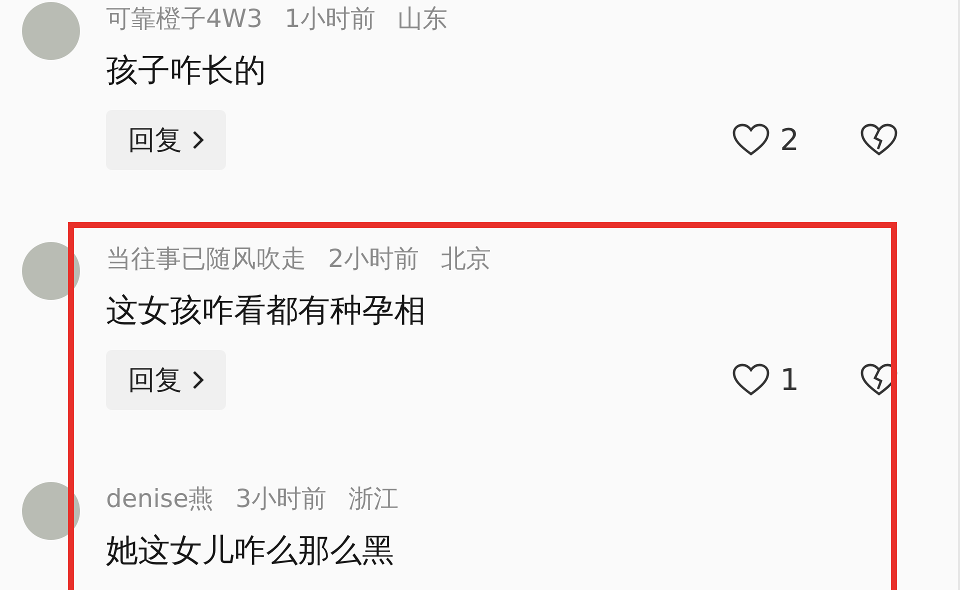 This screenshot has width=960, height=590. Describe the element at coordinates (465, 258) in the screenshot. I see `comment-location: 北京` at that location.